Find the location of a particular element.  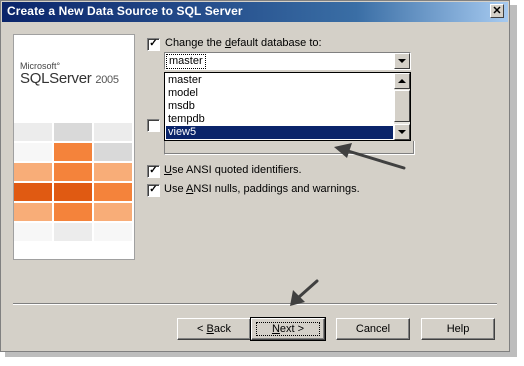

arrow-to-list-icon is located at coordinates (370, 156).